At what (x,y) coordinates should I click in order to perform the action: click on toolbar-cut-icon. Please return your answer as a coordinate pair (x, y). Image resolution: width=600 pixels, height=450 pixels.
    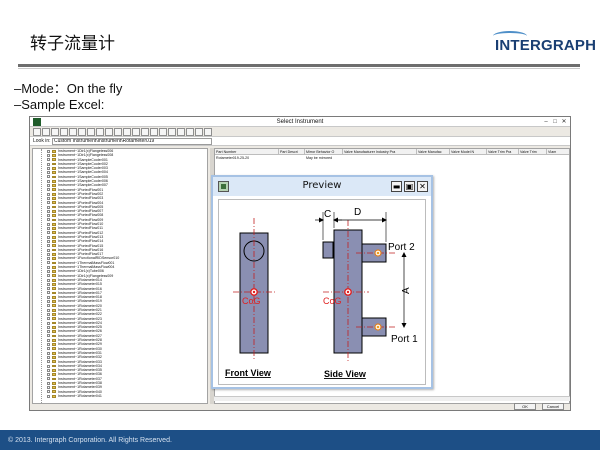
    Looking at the image, I should click on (100, 132).